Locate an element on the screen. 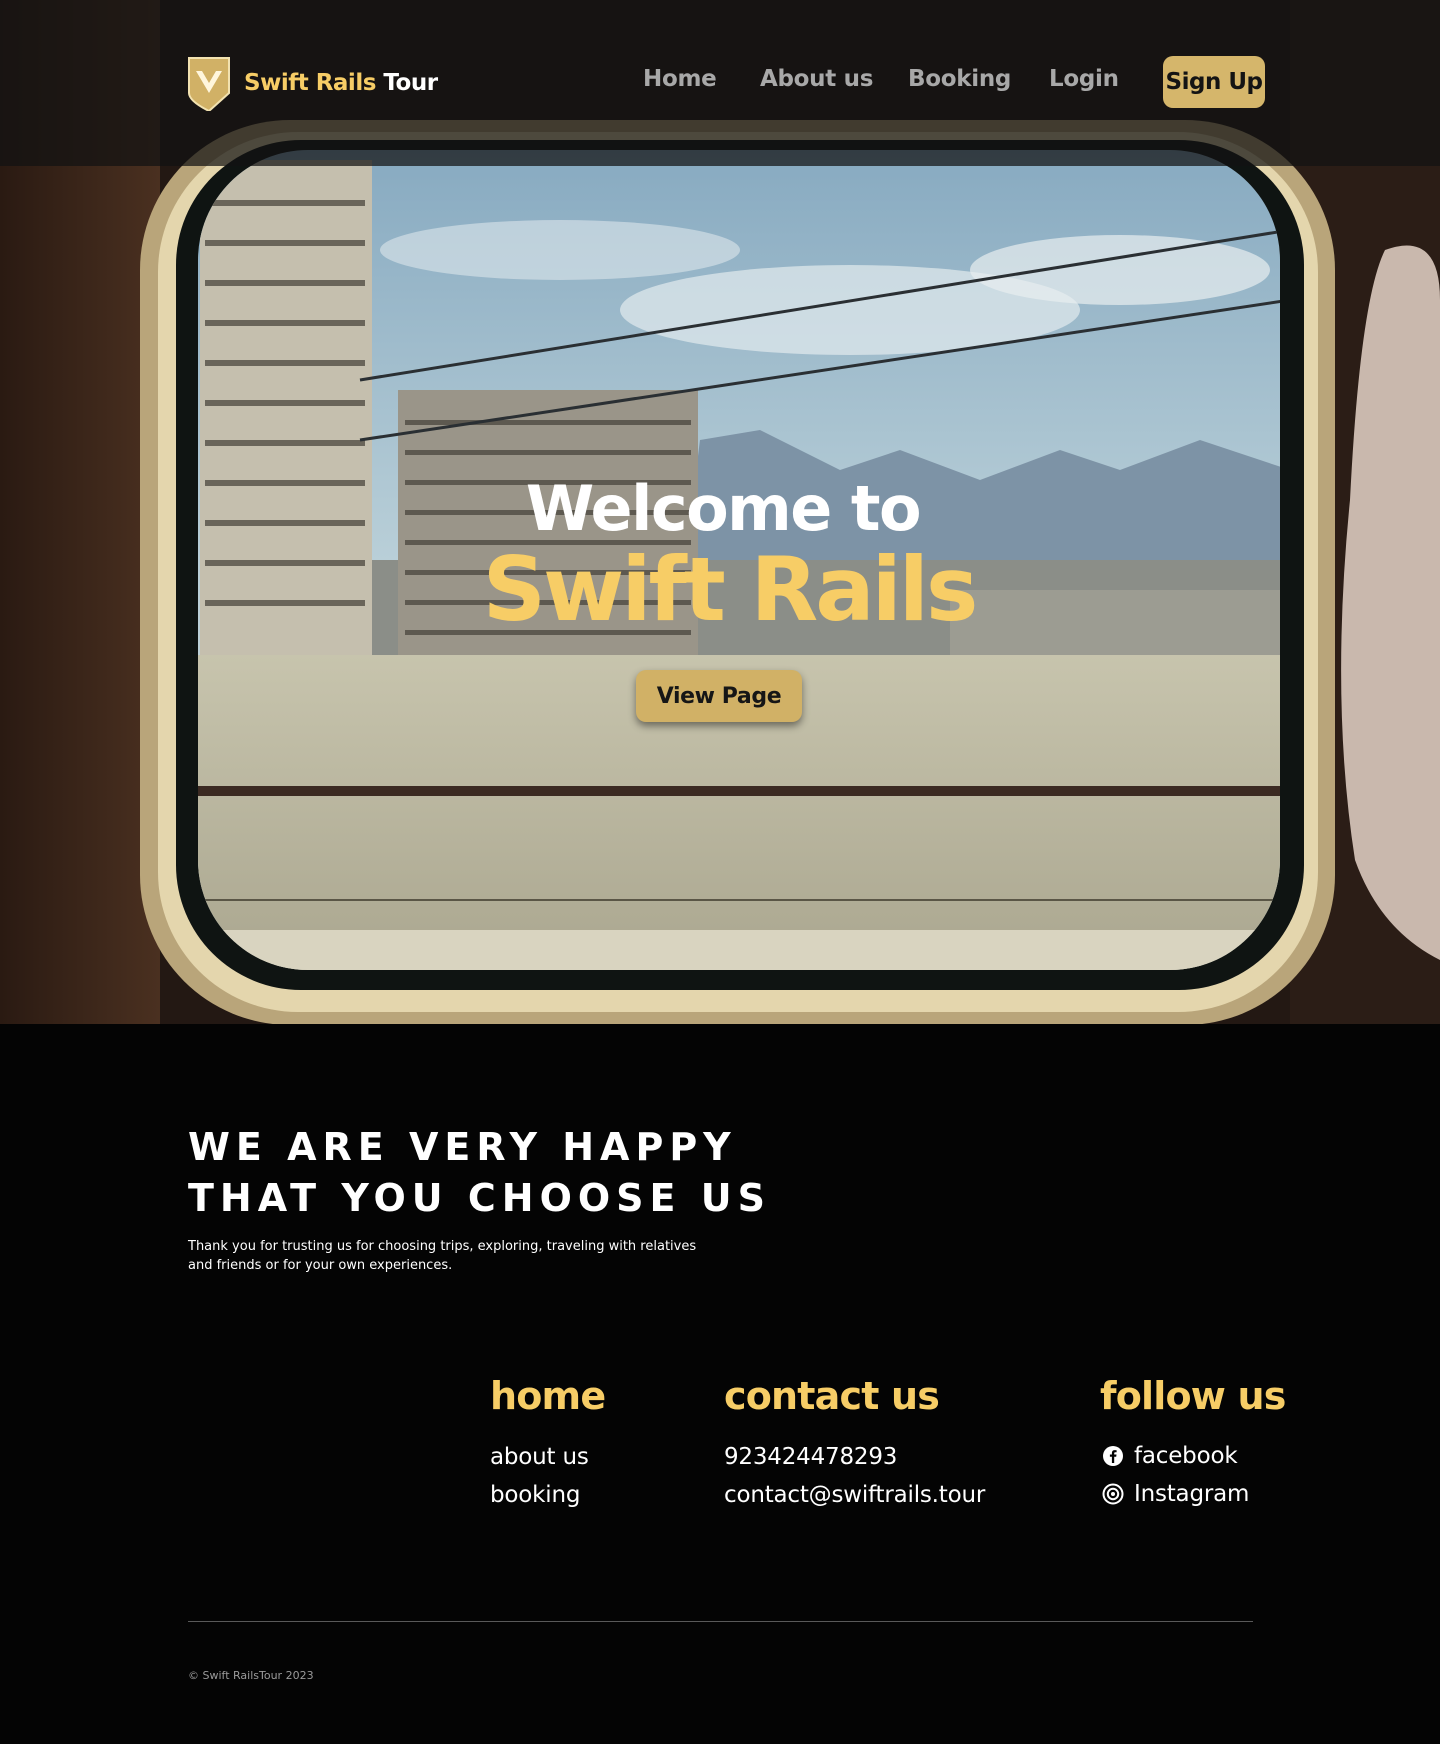 This screenshot has height=1744, width=1440. footer-contact-email: contact@swiftrails.tour is located at coordinates (854, 1495).